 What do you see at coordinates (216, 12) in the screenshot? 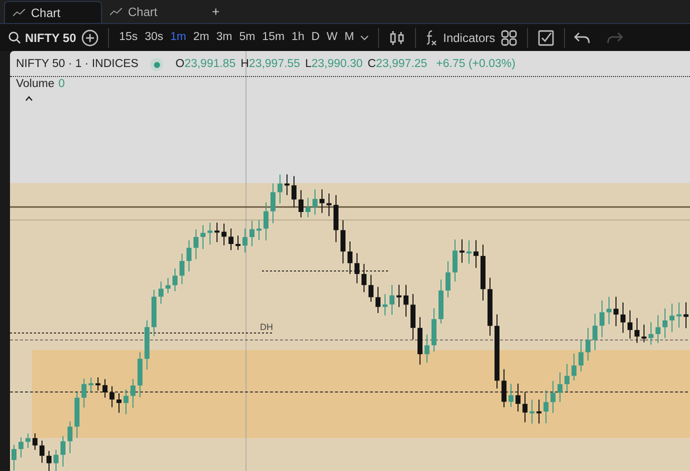
I see `new-tab-button: +` at bounding box center [216, 12].